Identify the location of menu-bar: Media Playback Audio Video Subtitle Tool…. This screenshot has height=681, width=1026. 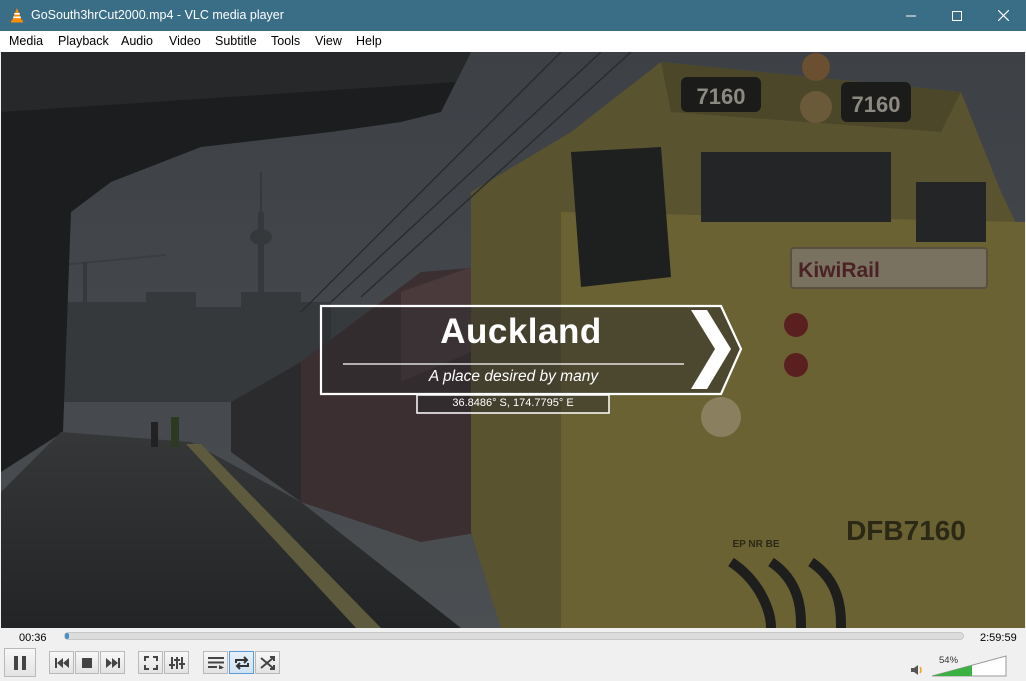
(513, 42).